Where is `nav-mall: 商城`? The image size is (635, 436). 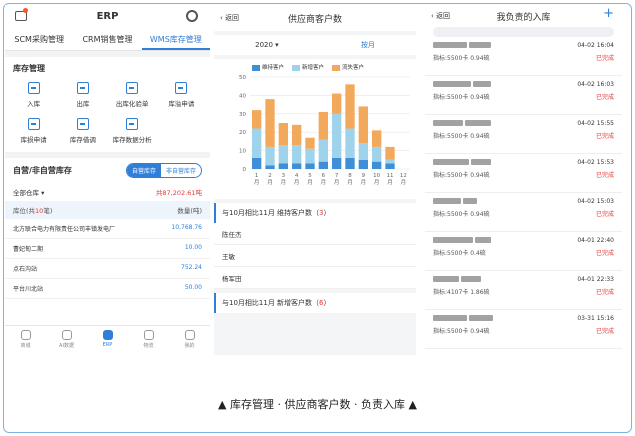 nav-mall: 商城 is located at coordinates (25, 340).